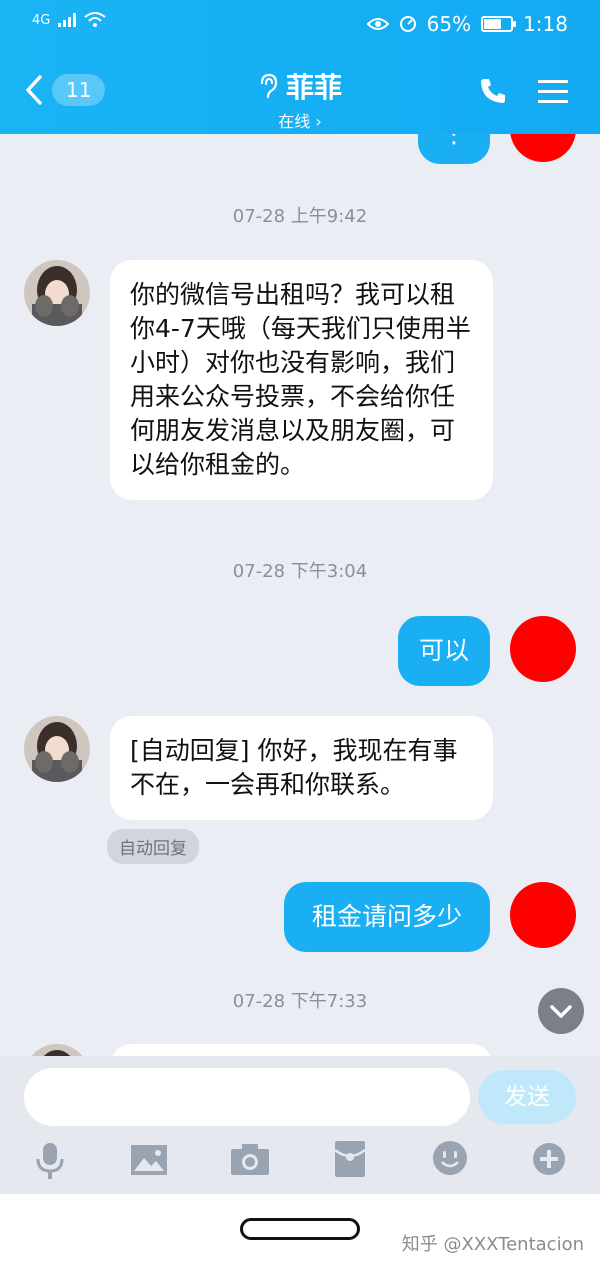  What do you see at coordinates (250, 1159) in the screenshot?
I see `camera-icon` at bounding box center [250, 1159].